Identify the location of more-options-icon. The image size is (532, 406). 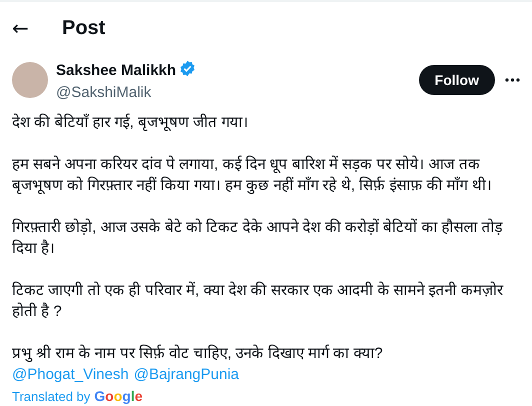
(512, 80).